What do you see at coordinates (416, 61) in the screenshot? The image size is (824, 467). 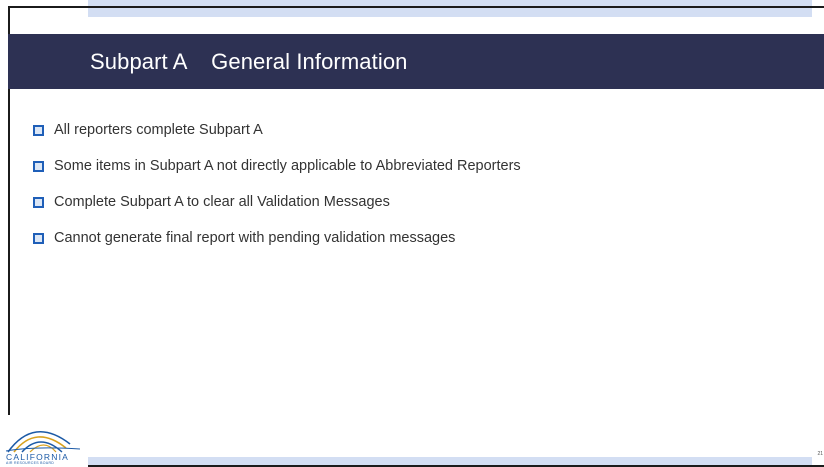 I see `title-bar: Subpart A General Information` at bounding box center [416, 61].